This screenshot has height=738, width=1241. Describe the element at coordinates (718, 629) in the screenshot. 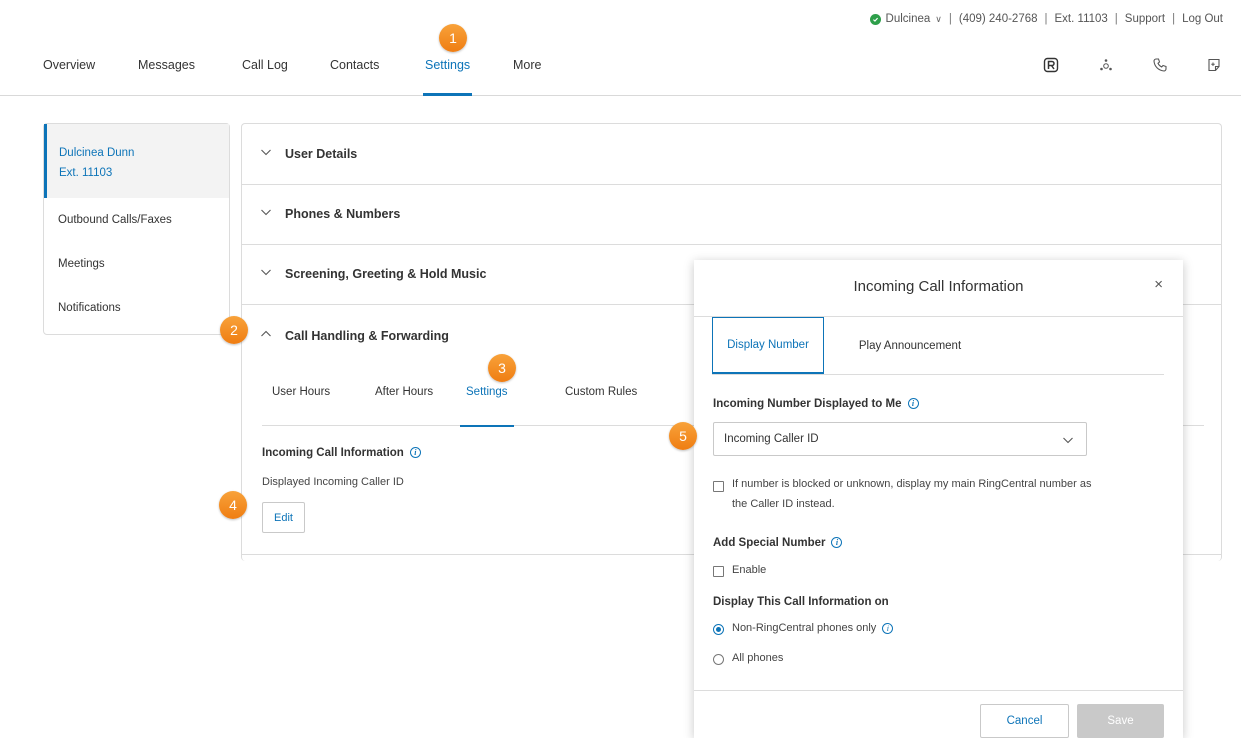

I see `radio-non-ringcentral` at that location.